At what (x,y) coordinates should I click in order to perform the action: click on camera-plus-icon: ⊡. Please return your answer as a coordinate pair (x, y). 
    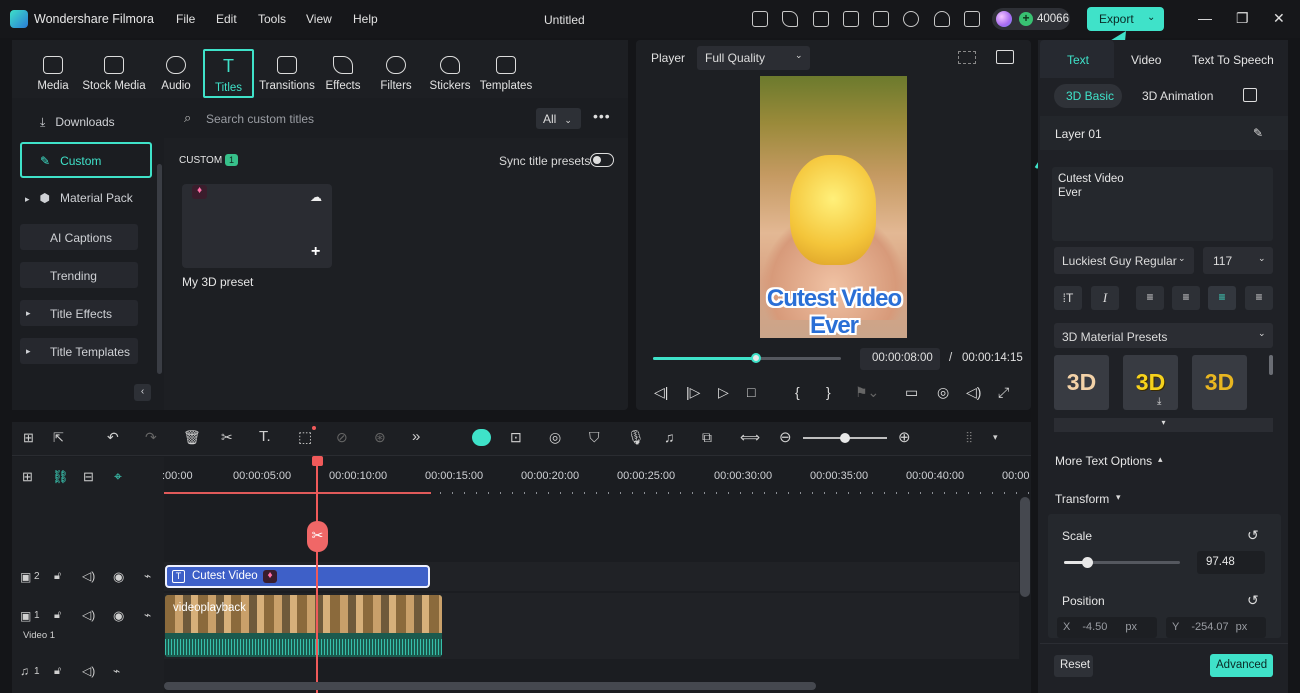
    Looking at the image, I should click on (516, 437).